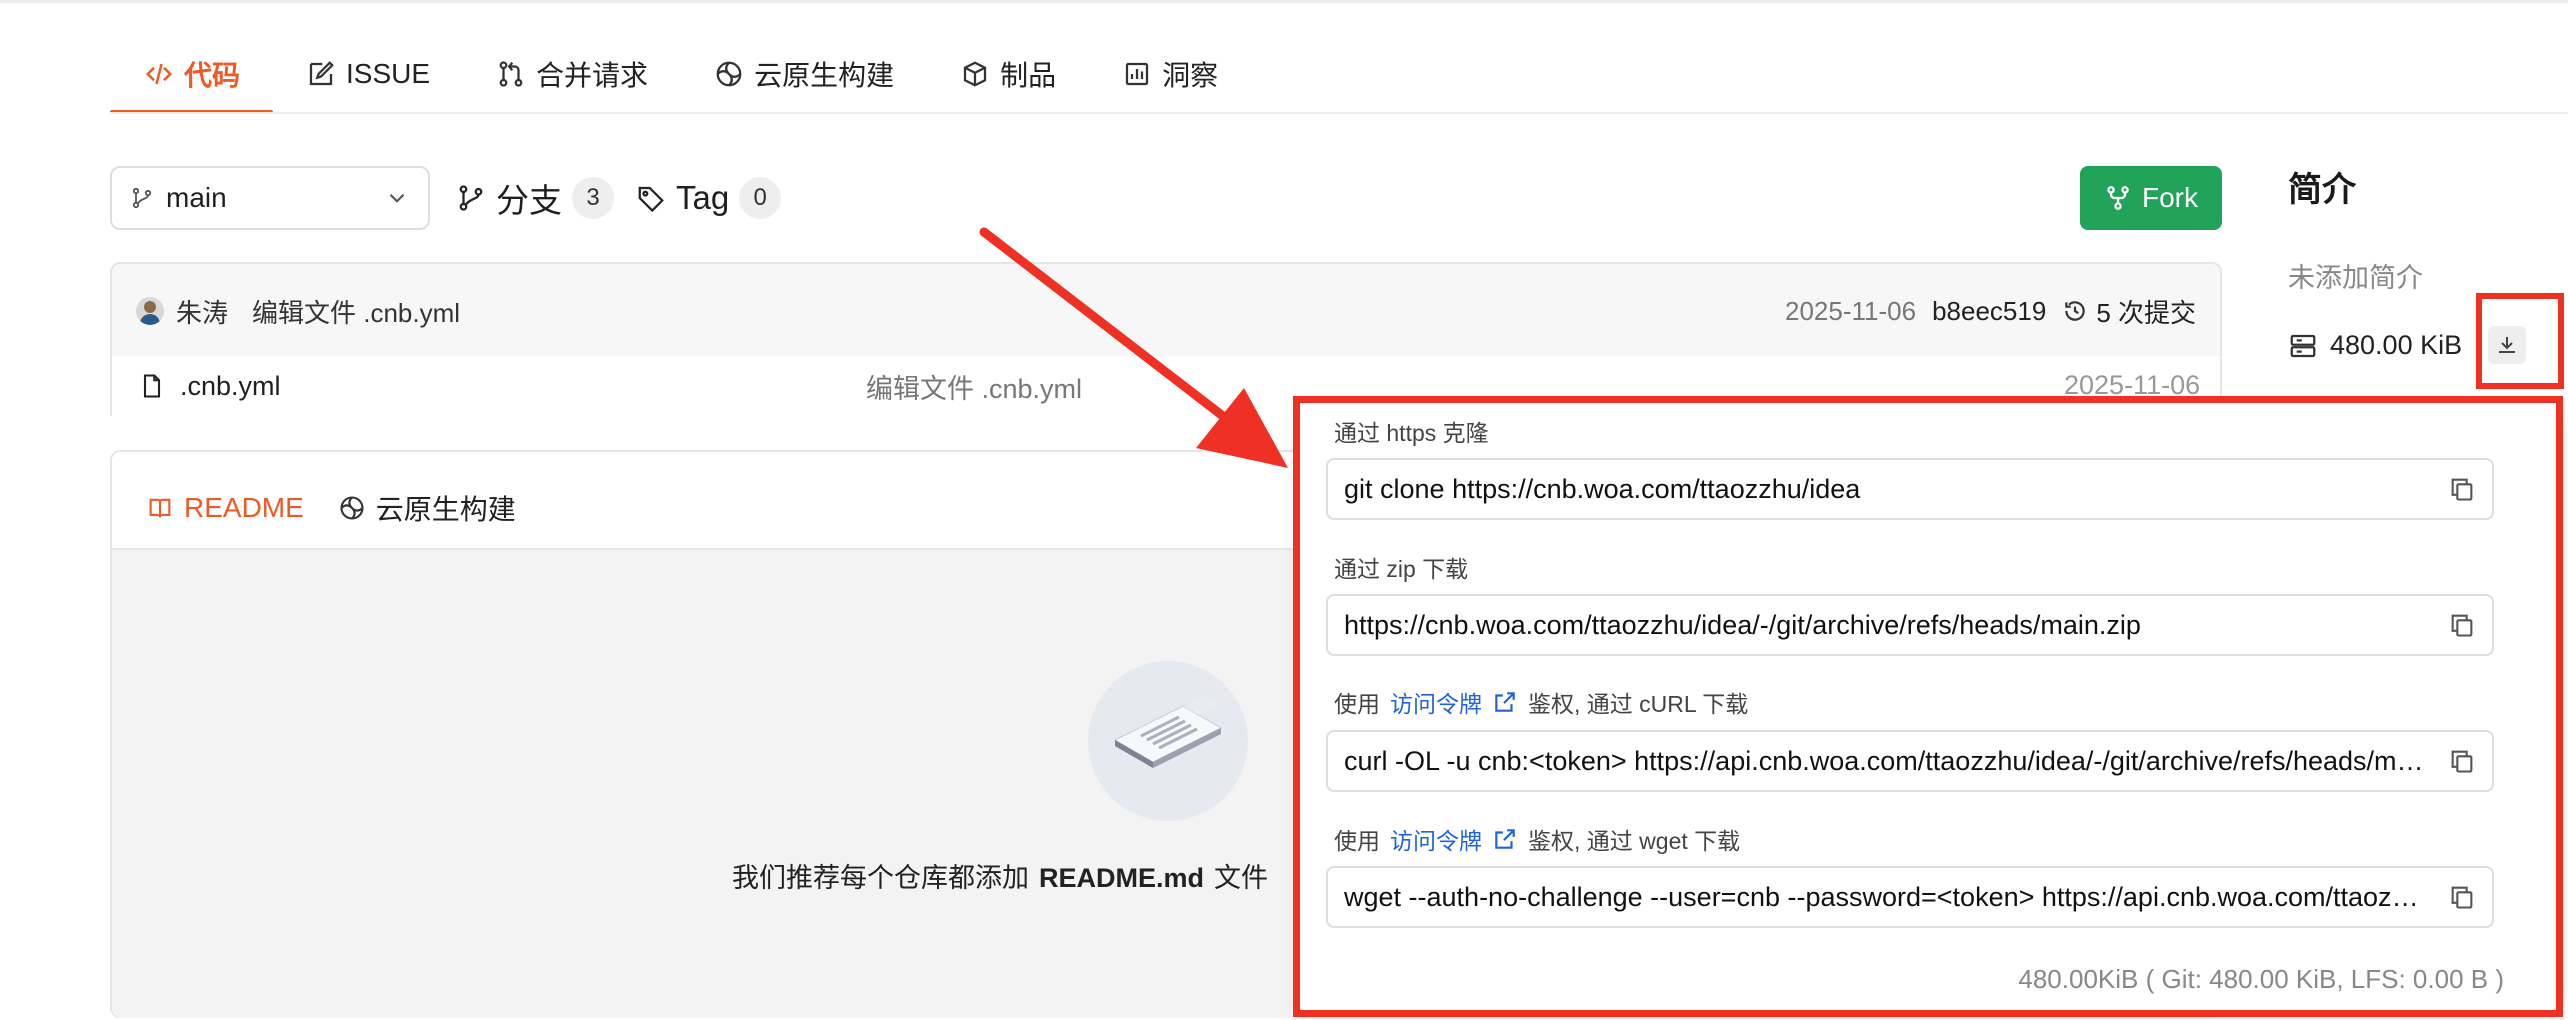  What do you see at coordinates (2146, 312) in the screenshot?
I see `commit-count: 5 次提交` at bounding box center [2146, 312].